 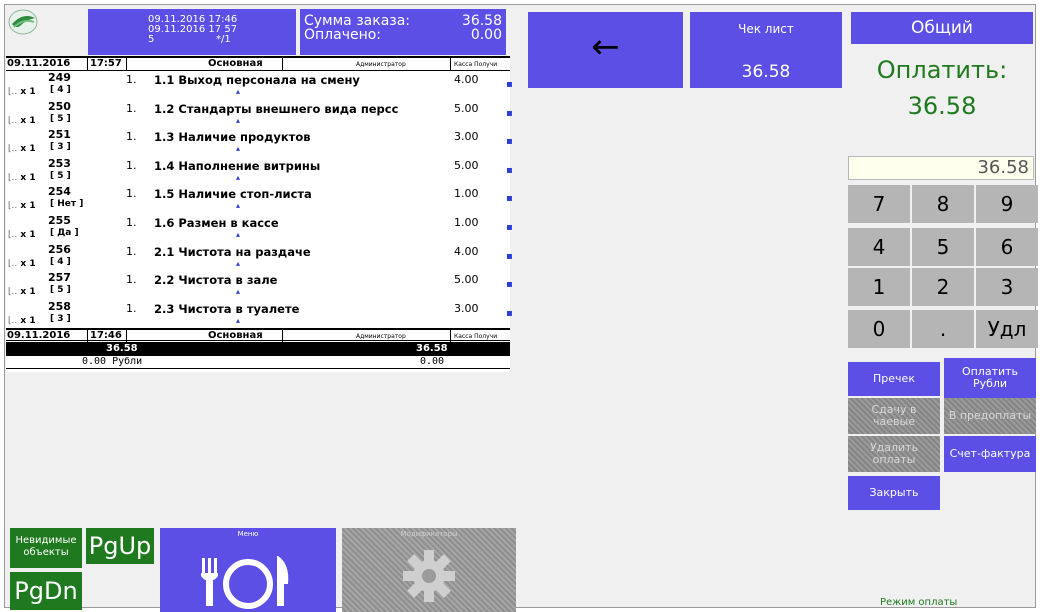 I want to click on key-1: 1, so click(x=879, y=287).